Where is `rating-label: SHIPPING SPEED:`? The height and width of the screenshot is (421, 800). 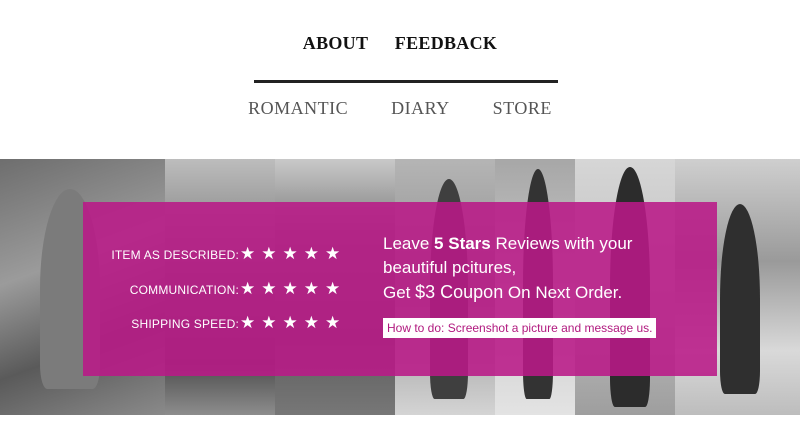 rating-label: SHIPPING SPEED: is located at coordinates (185, 324).